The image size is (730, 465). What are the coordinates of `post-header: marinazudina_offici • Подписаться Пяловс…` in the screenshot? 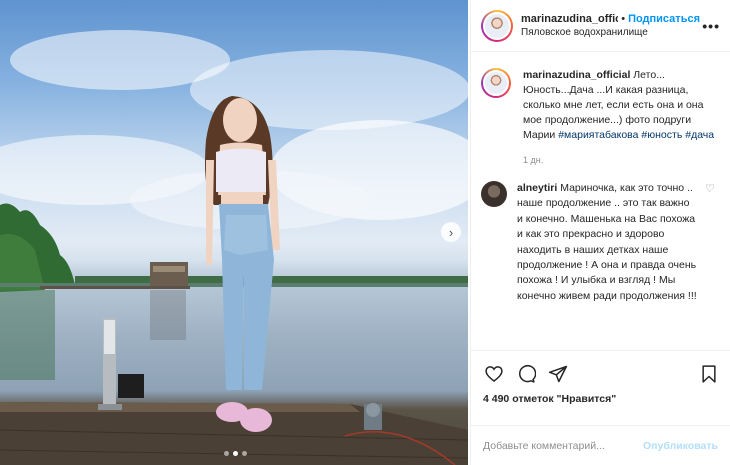 It's located at (600, 26).